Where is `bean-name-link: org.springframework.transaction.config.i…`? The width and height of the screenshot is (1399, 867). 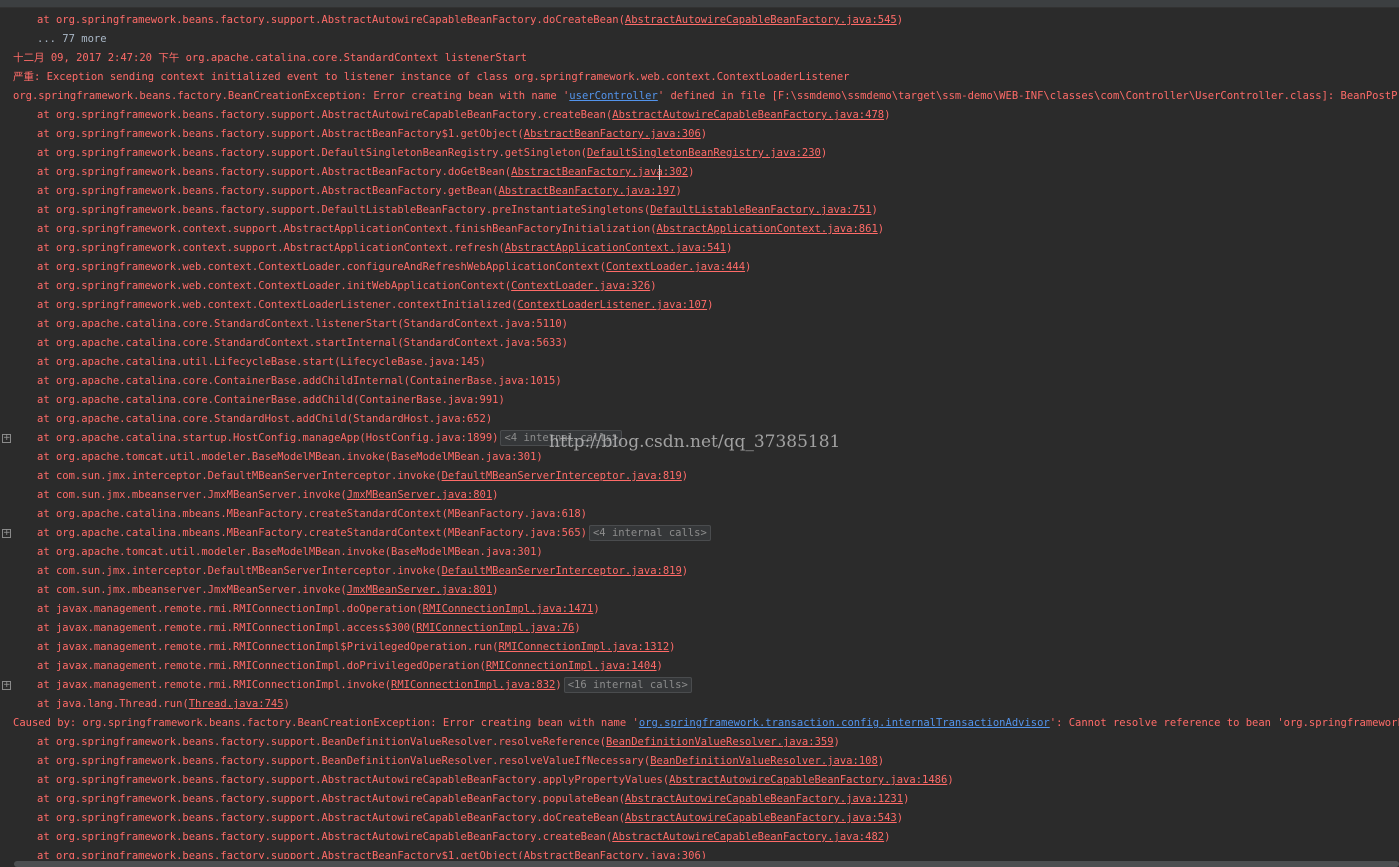 bean-name-link: org.springframework.transaction.config.i… is located at coordinates (844, 723).